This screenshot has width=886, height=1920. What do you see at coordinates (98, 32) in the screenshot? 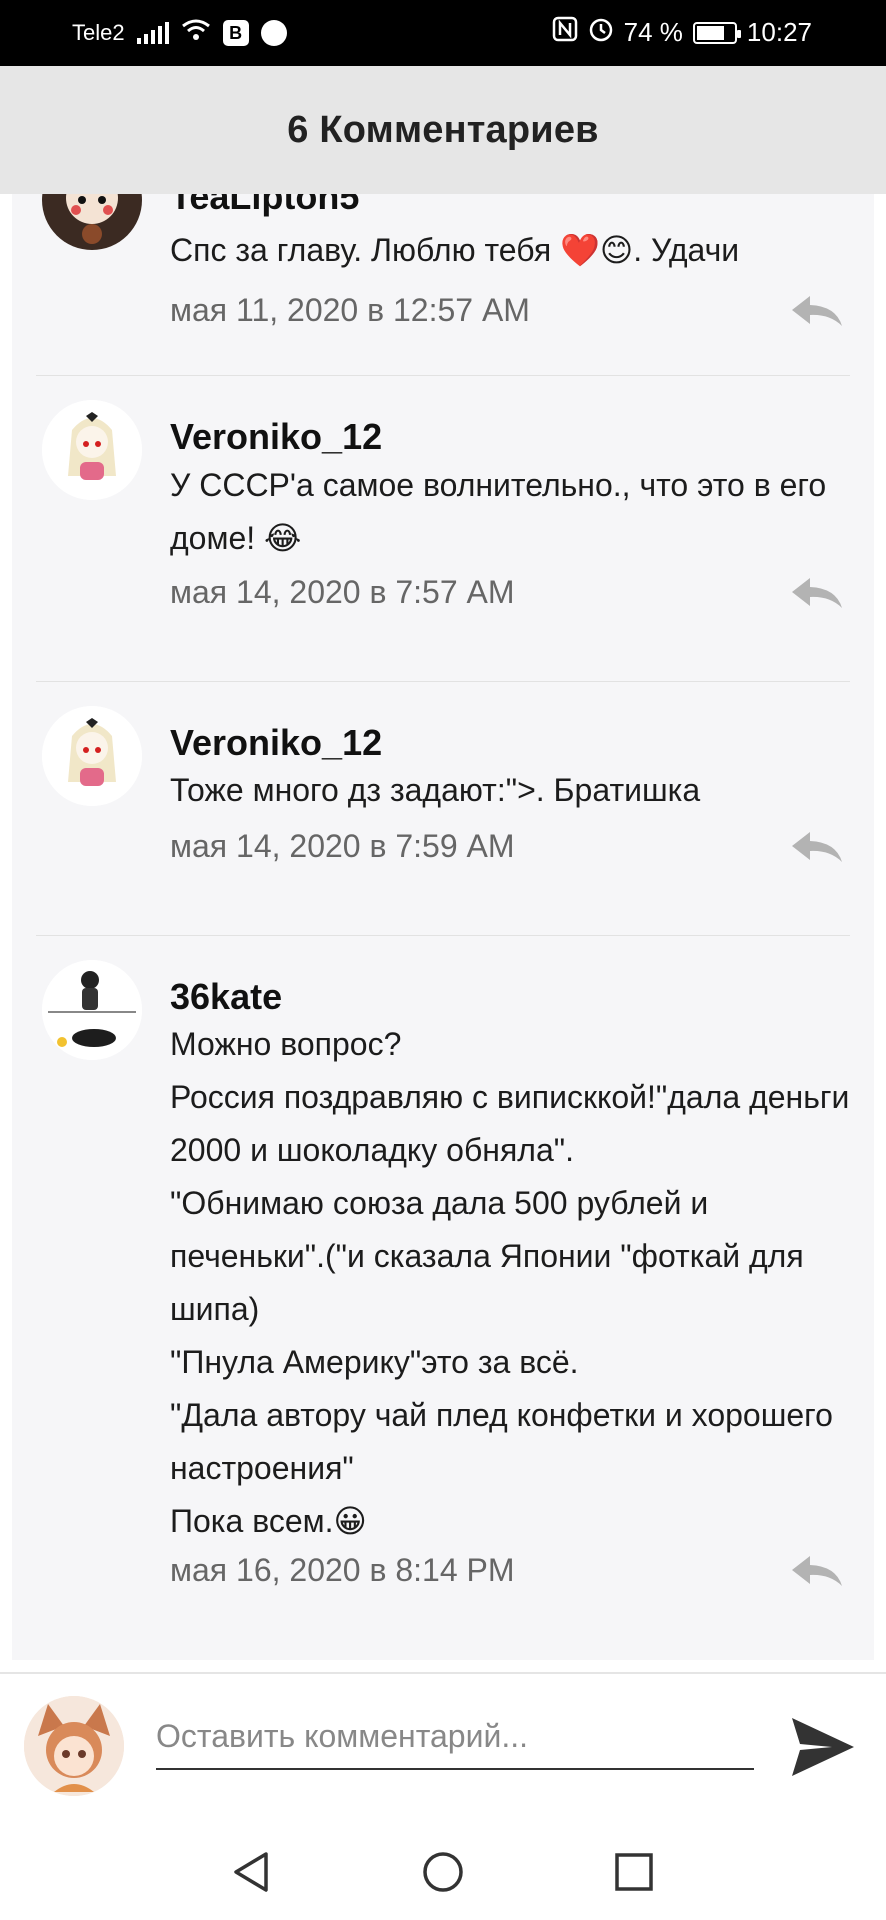
I see `carrier-label: Tele2` at bounding box center [98, 32].